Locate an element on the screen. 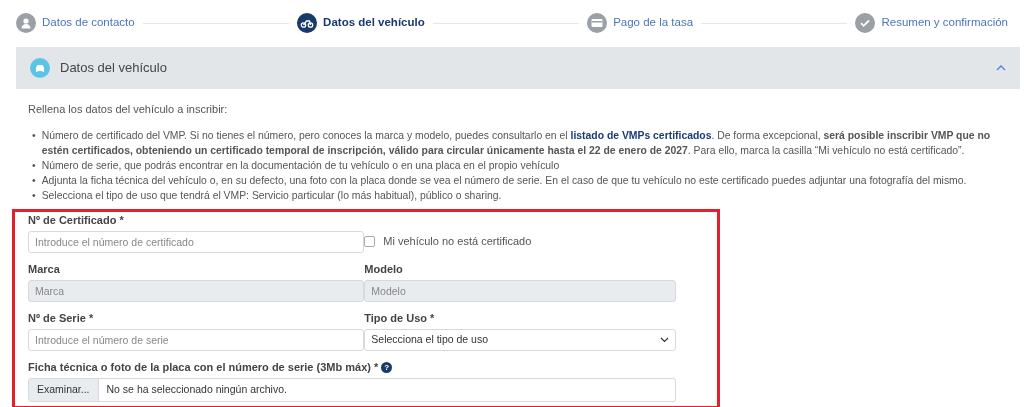  file-status-text: No se ha seleccionado ningún archivo. is located at coordinates (196, 389).